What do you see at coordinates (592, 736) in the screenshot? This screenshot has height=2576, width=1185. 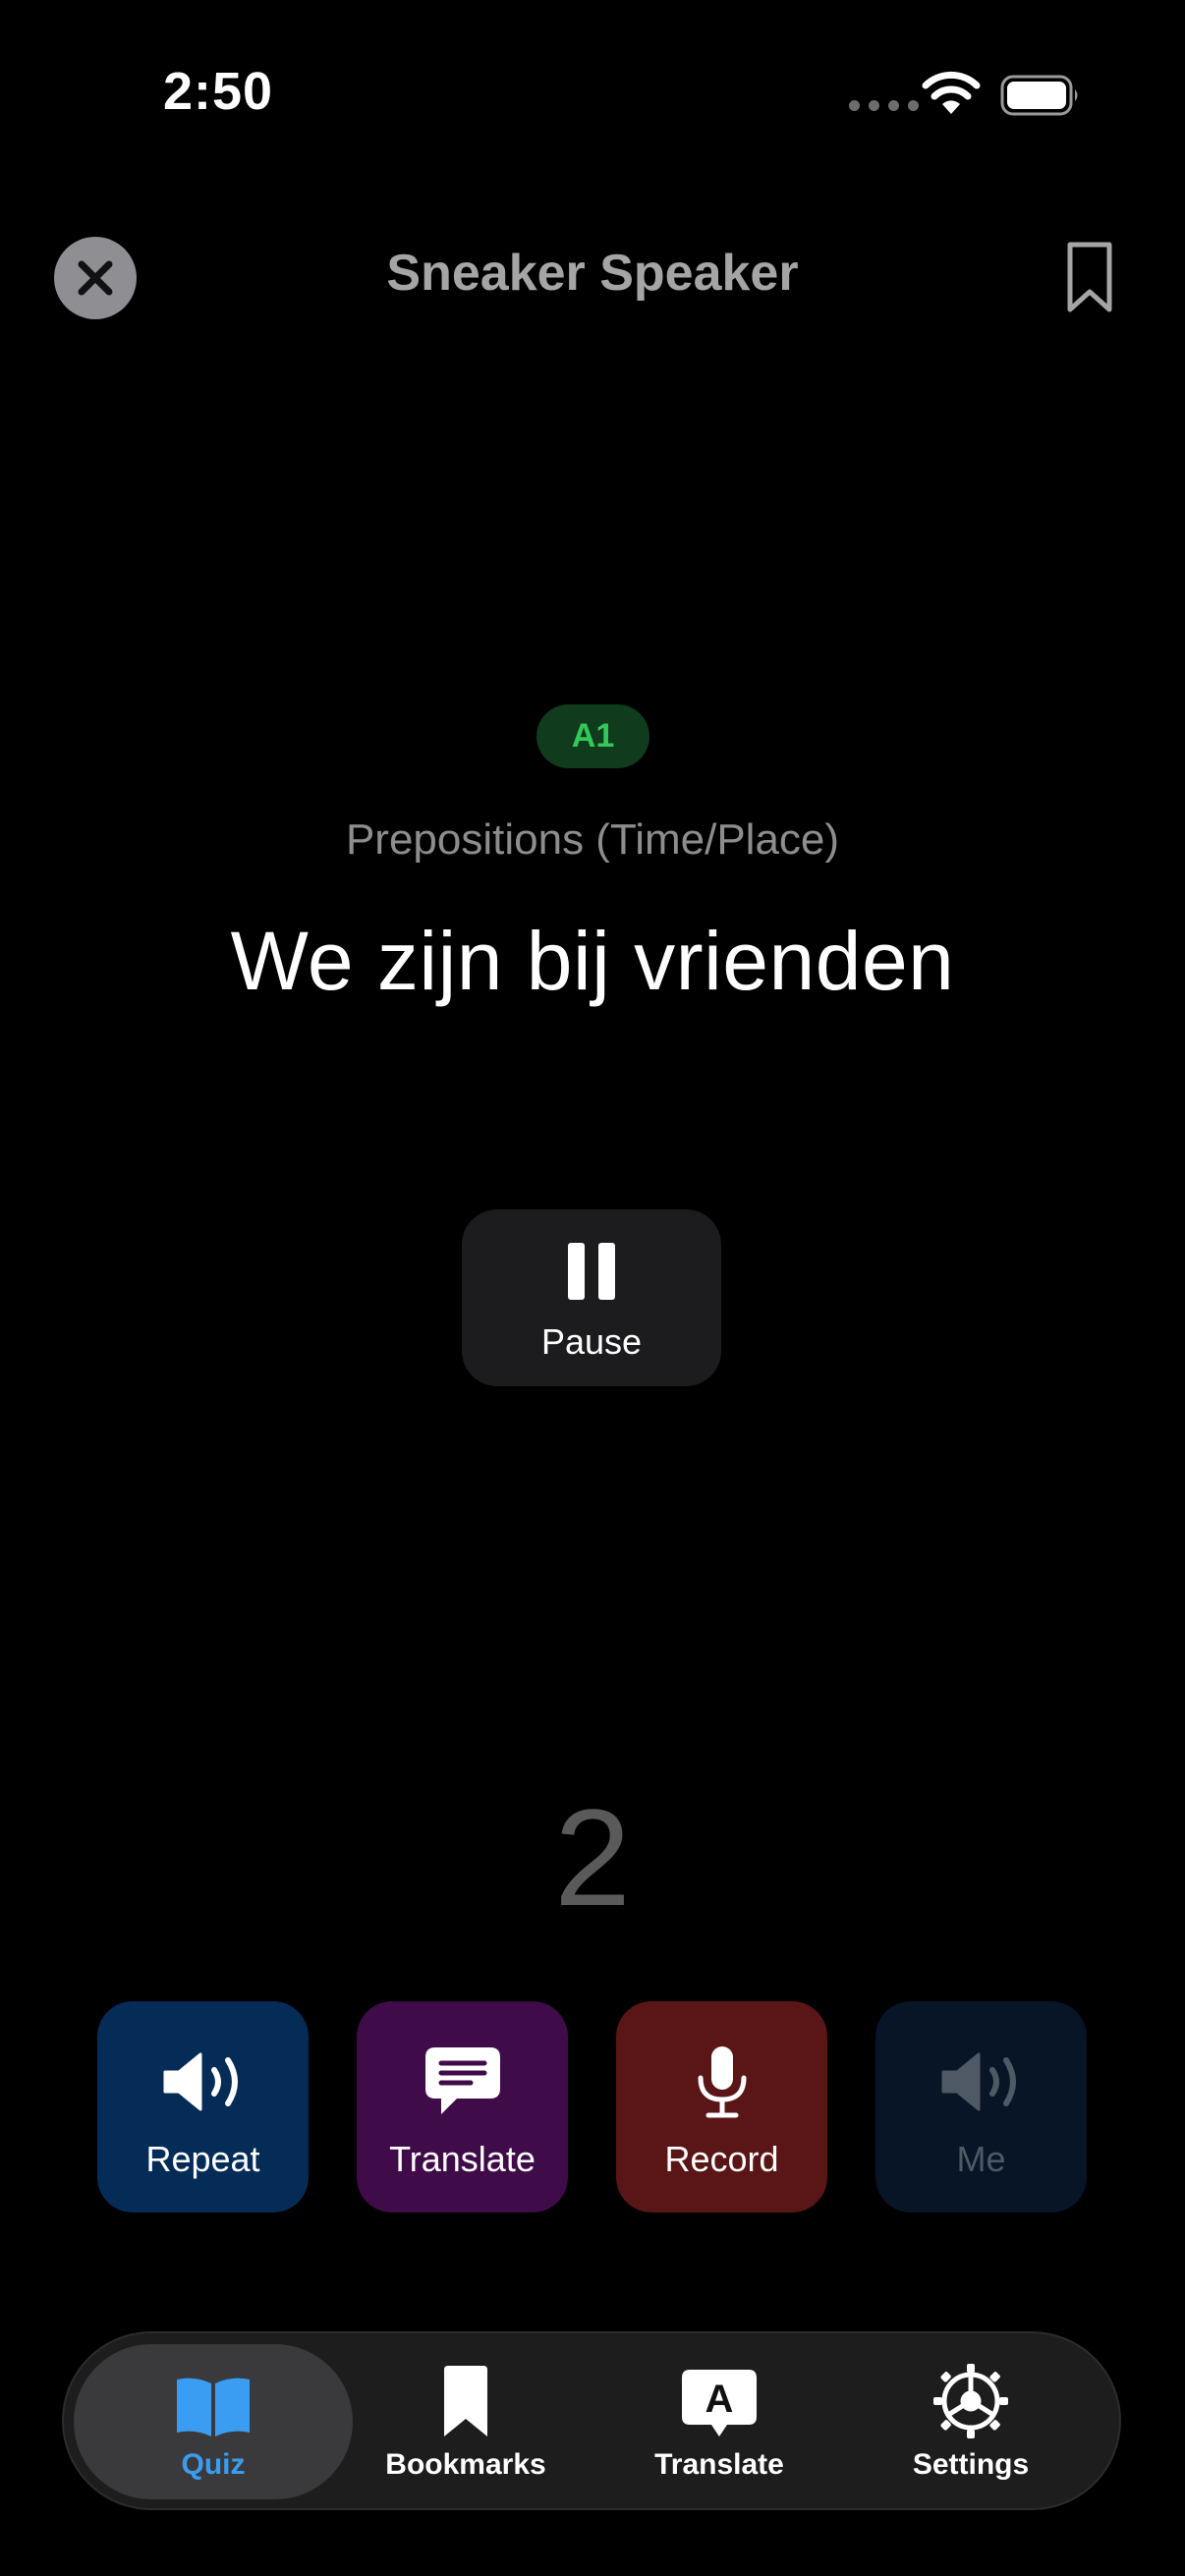 I see `level-badge: A1` at bounding box center [592, 736].